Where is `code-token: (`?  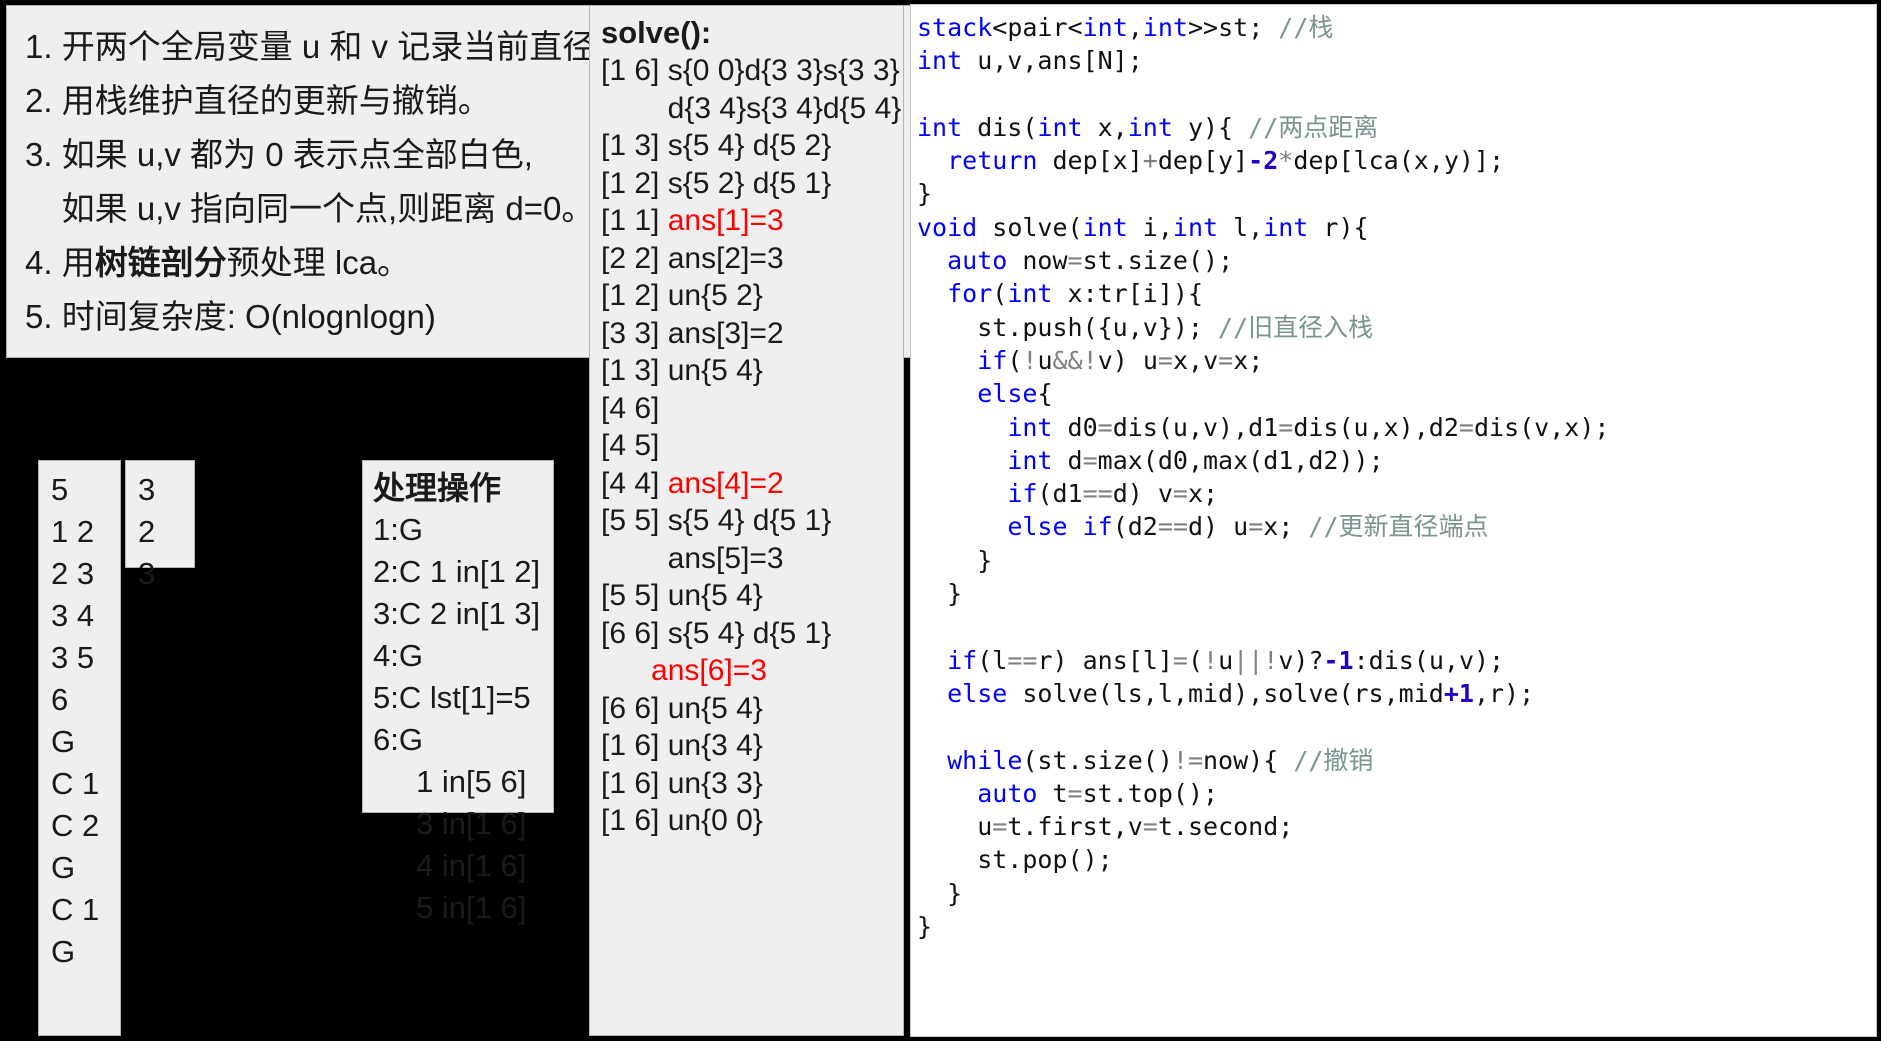
code-token: ( is located at coordinates (1195, 660).